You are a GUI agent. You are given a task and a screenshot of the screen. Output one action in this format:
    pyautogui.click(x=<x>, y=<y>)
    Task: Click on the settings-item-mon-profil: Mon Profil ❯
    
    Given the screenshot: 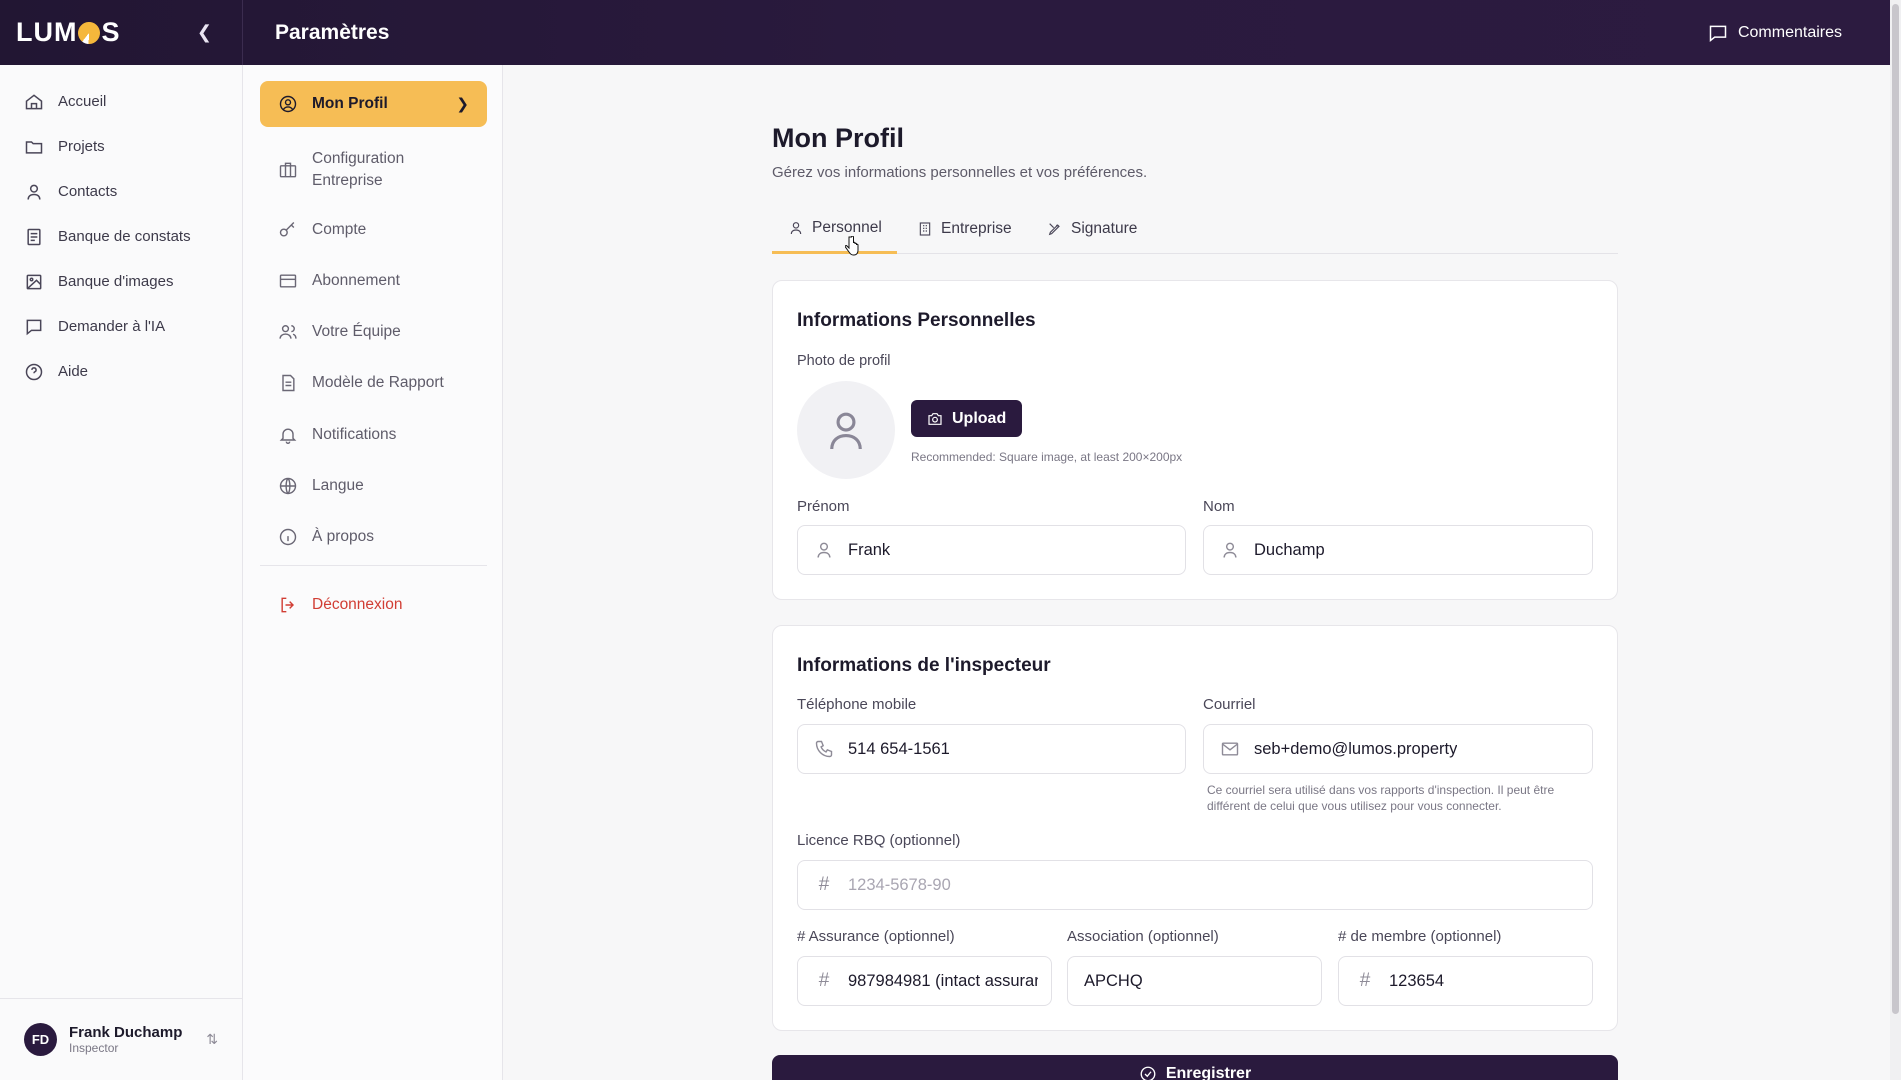 What is the action you would take?
    pyautogui.click(x=373, y=104)
    